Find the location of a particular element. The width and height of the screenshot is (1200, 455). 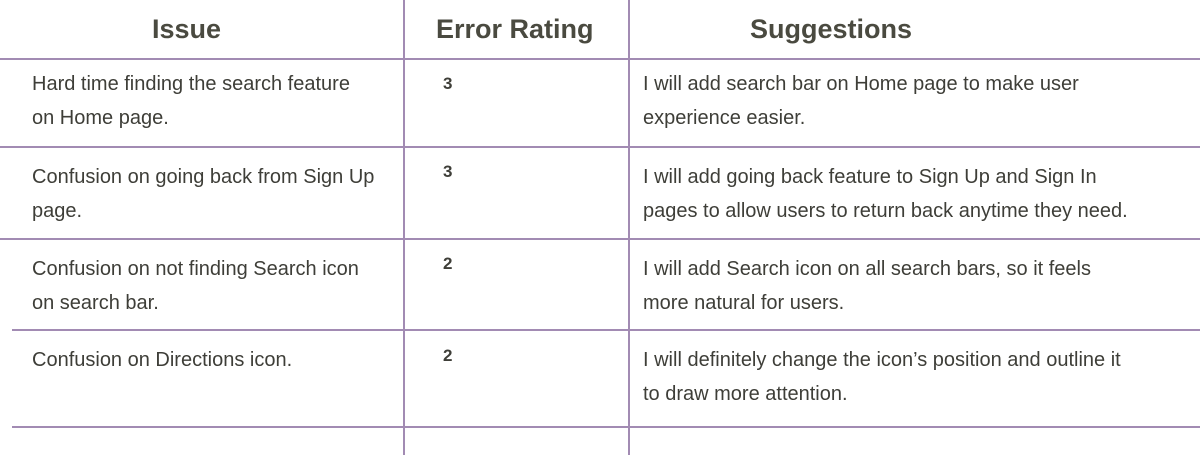

issue-line: page. is located at coordinates (57, 211).